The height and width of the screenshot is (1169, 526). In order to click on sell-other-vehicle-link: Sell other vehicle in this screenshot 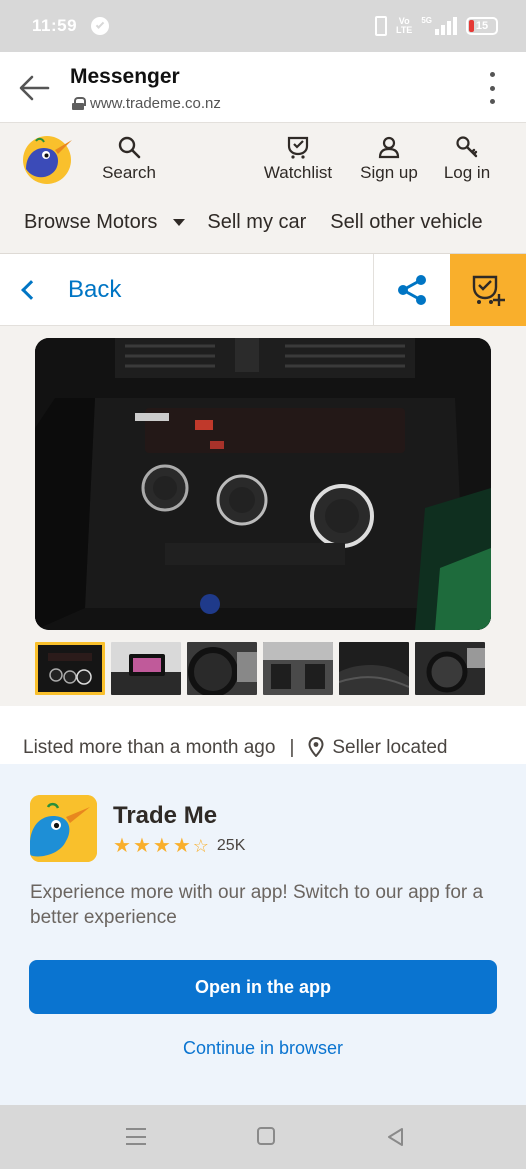, I will do `click(406, 222)`.